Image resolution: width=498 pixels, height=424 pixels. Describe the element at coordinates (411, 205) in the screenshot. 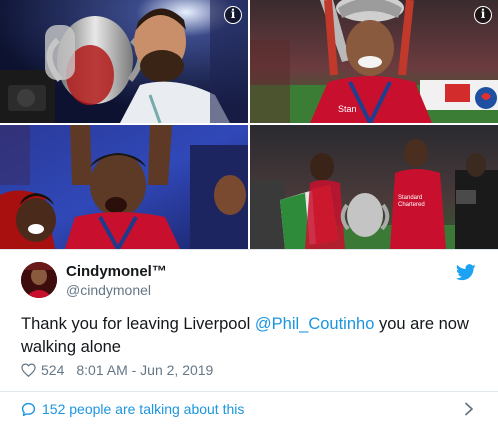

I see `svg-text: Chartered` at that location.